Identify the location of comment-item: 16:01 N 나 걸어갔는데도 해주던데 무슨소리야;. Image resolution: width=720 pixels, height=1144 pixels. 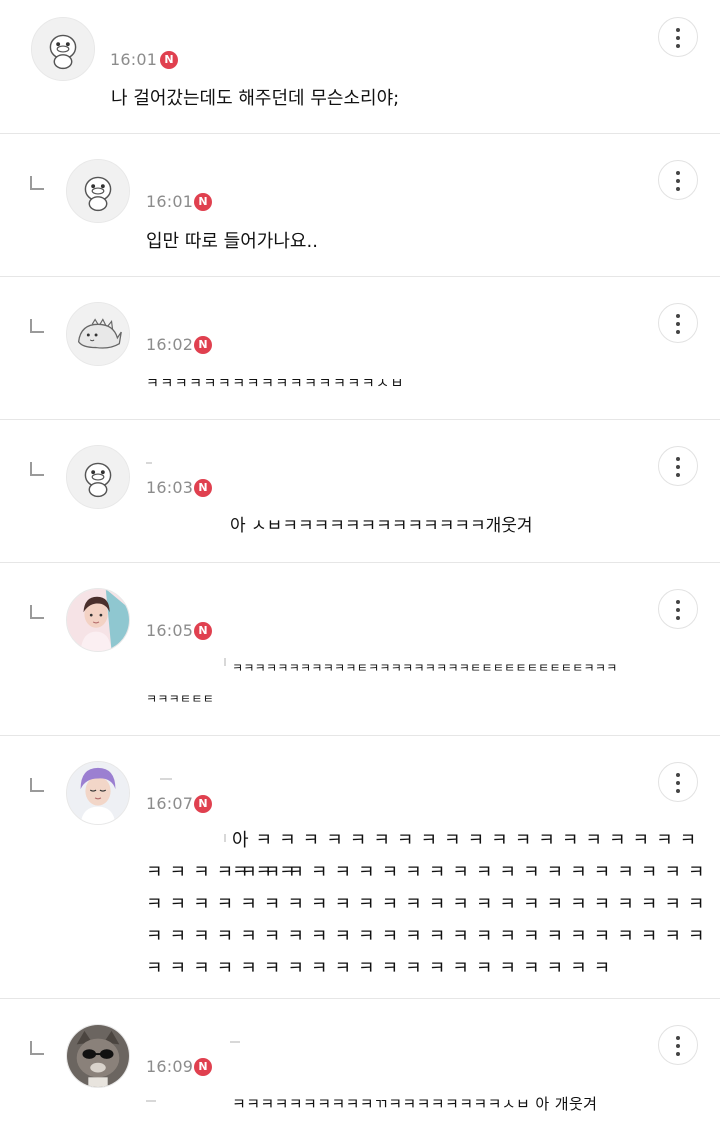
(360, 67).